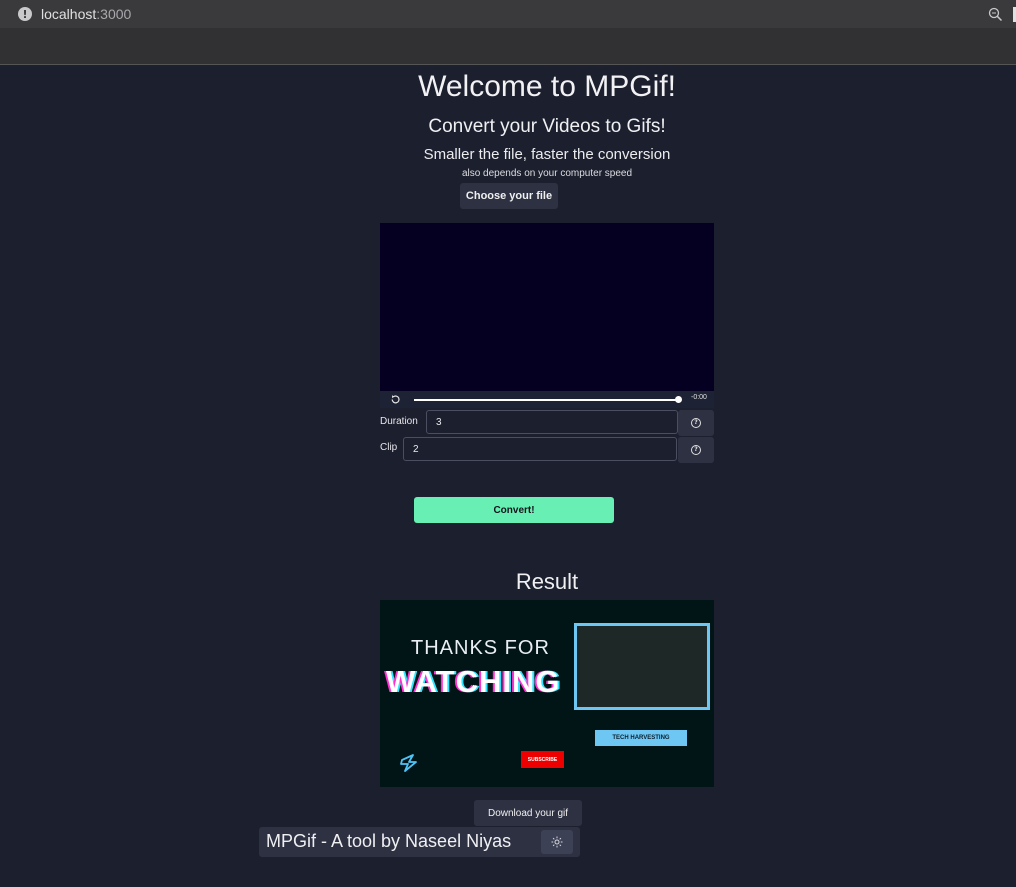 The width and height of the screenshot is (1016, 887). What do you see at coordinates (547, 307) in the screenshot?
I see `video-preview` at bounding box center [547, 307].